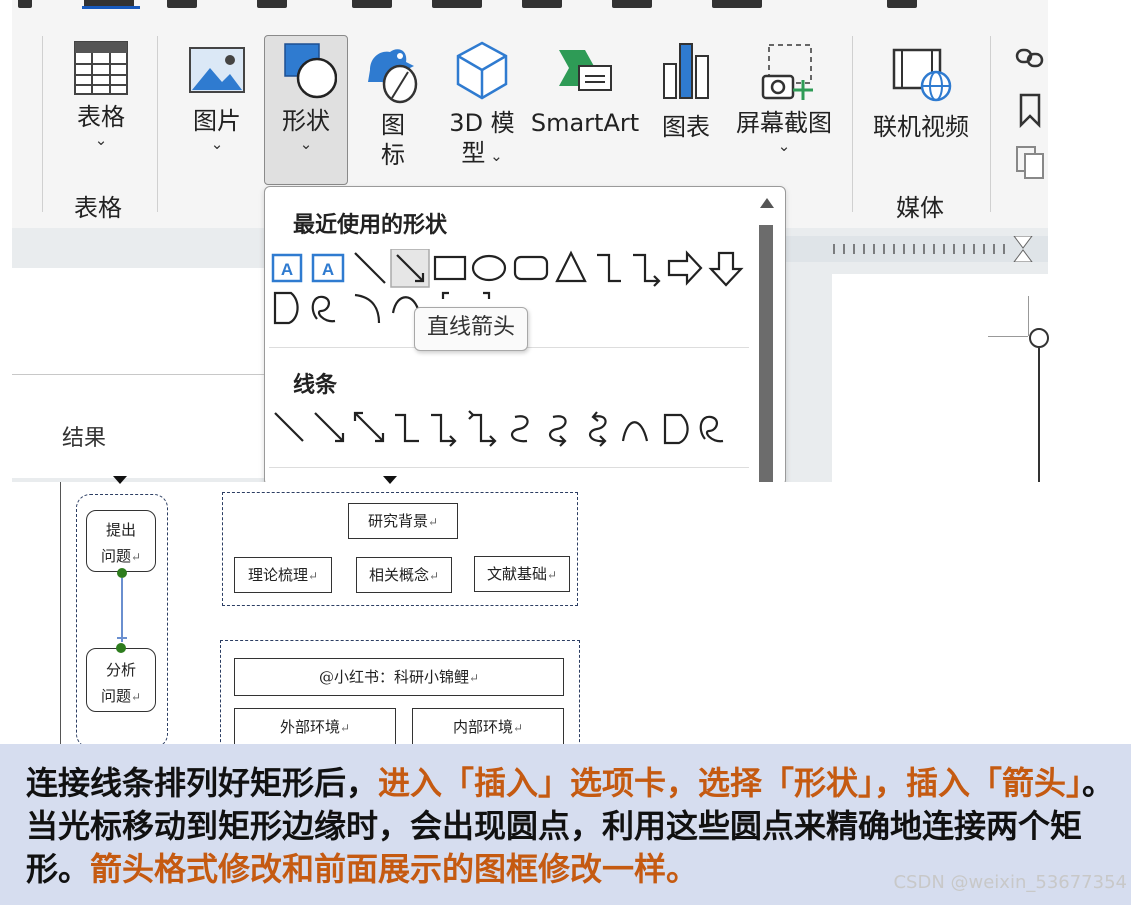  What do you see at coordinates (922, 75) in the screenshot?
I see `online-video-icon` at bounding box center [922, 75].